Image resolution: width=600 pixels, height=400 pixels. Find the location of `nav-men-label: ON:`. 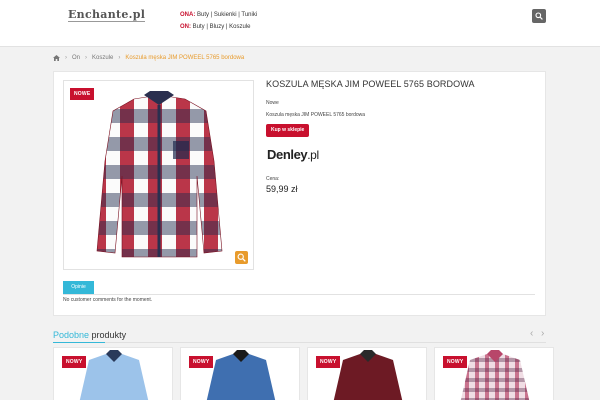

nav-men-label: ON: is located at coordinates (185, 27).